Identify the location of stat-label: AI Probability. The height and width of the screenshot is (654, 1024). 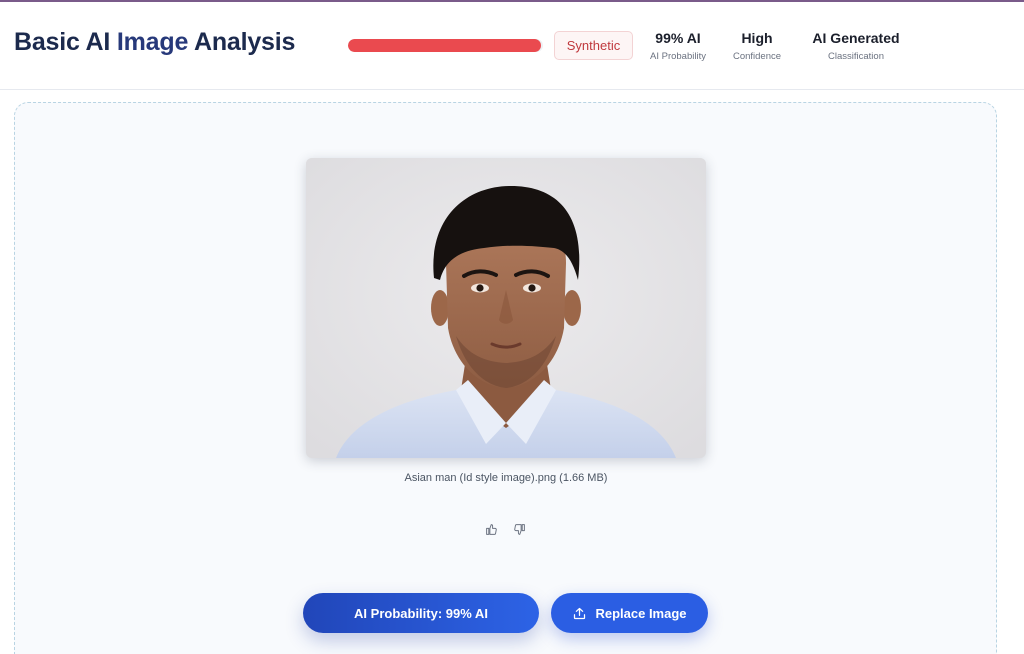
(678, 56).